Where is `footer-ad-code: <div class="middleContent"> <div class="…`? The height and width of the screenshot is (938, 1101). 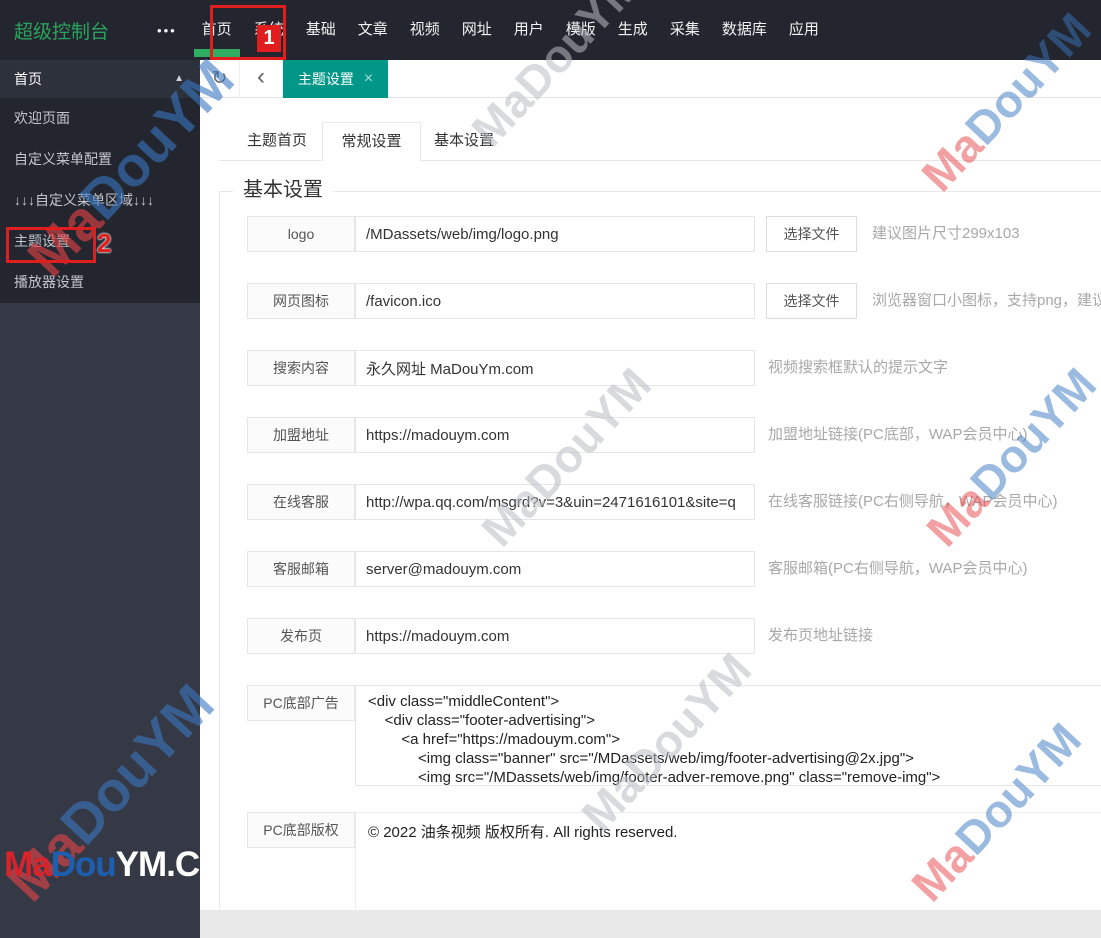 footer-ad-code: <div class="middleContent"> <div class="… is located at coordinates (654, 739).